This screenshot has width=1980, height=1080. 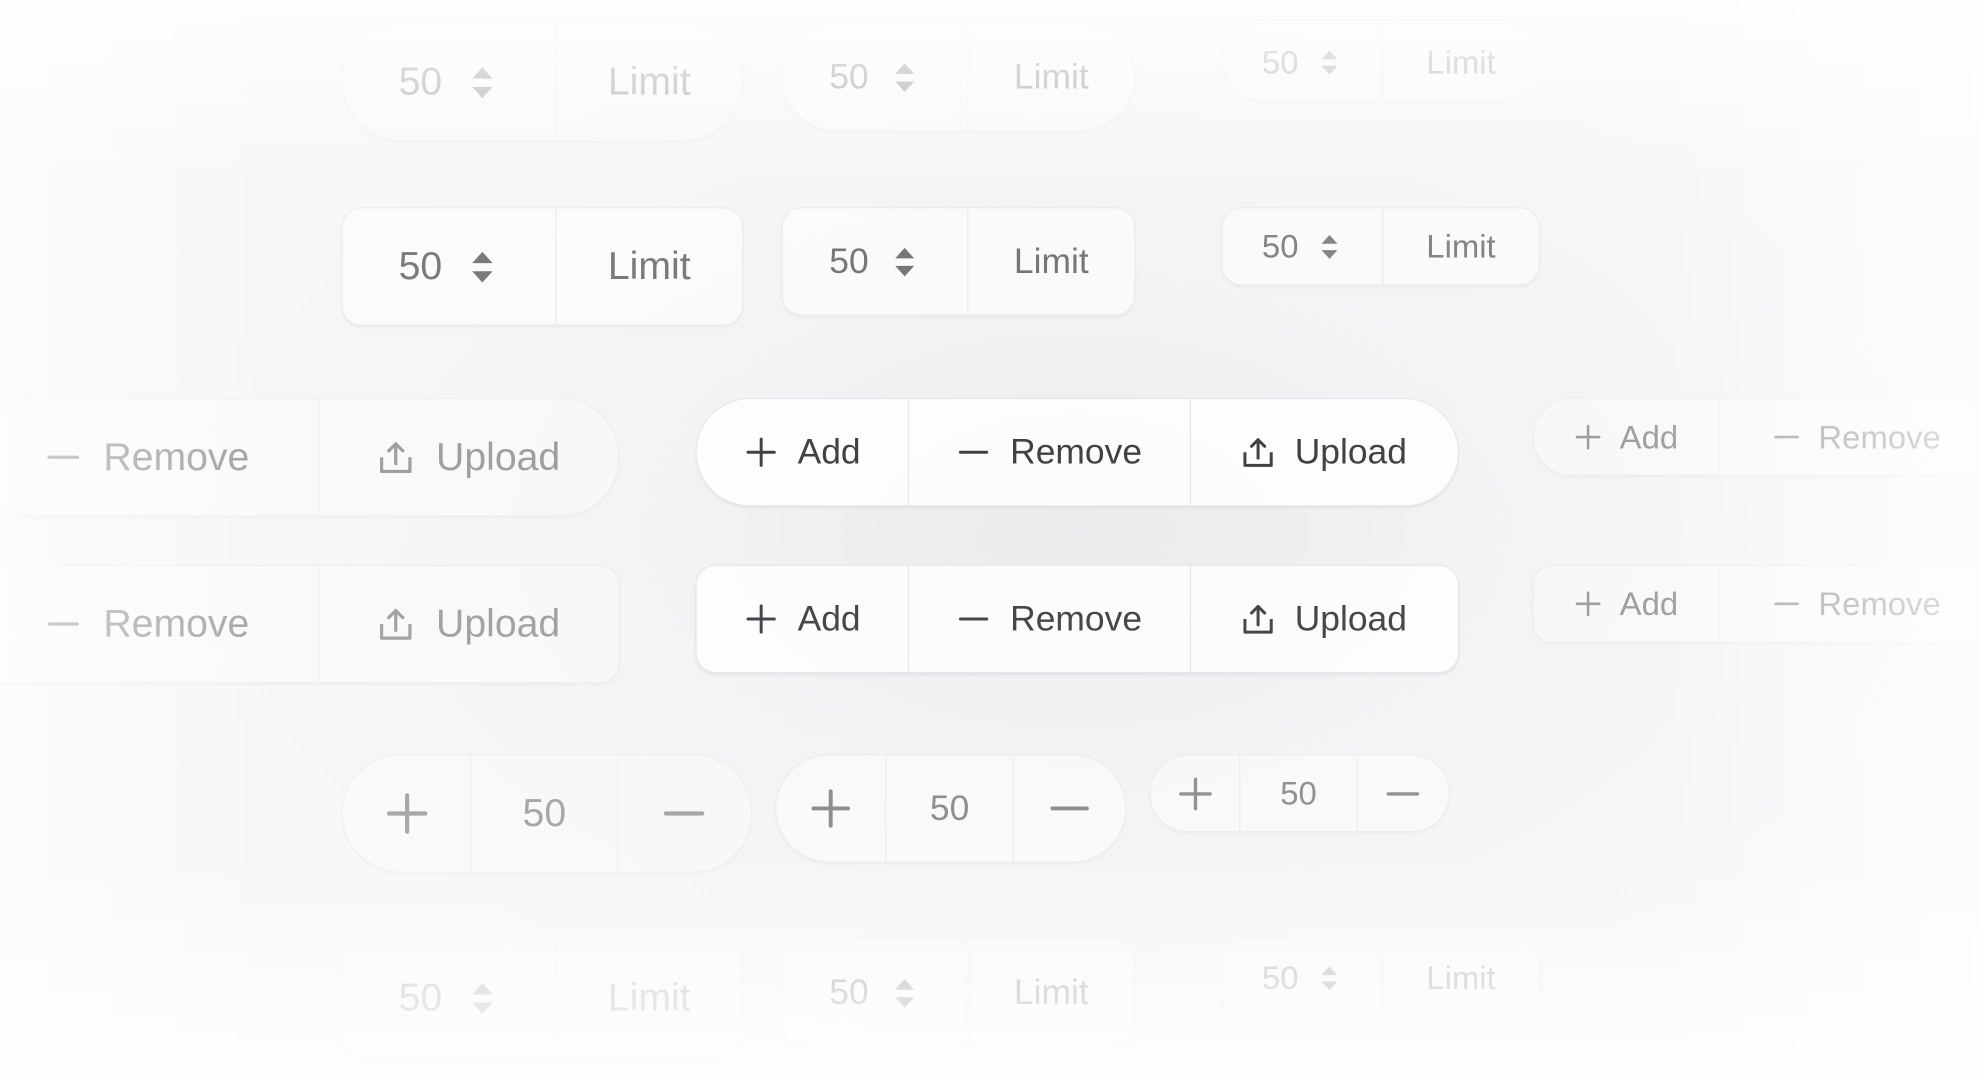 I want to click on action-button-group: Add Remove, so click(x=1756, y=603).